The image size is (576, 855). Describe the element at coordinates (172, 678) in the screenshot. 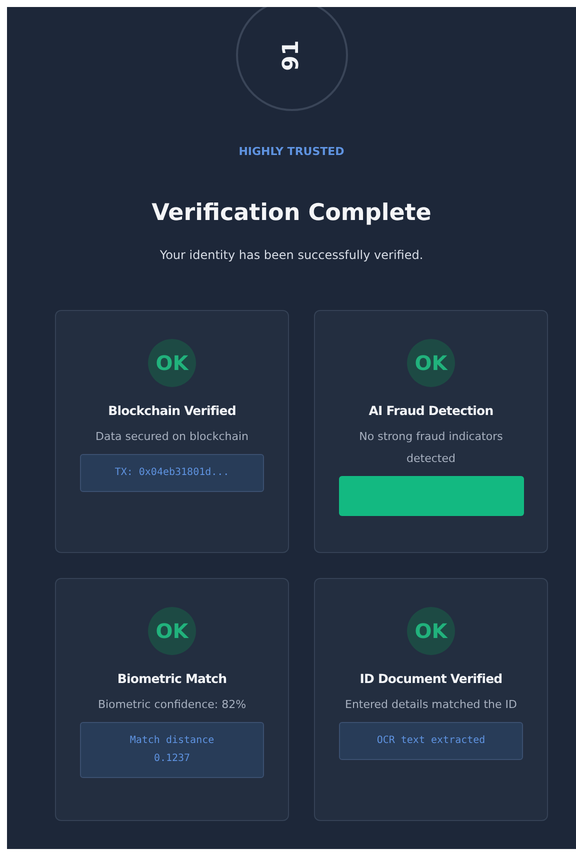

I see `card-title: Biometric Match` at that location.